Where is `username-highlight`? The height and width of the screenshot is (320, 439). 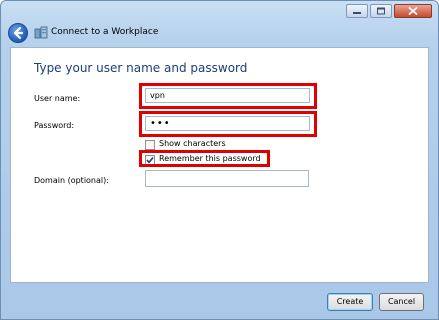
username-highlight is located at coordinates (228, 96).